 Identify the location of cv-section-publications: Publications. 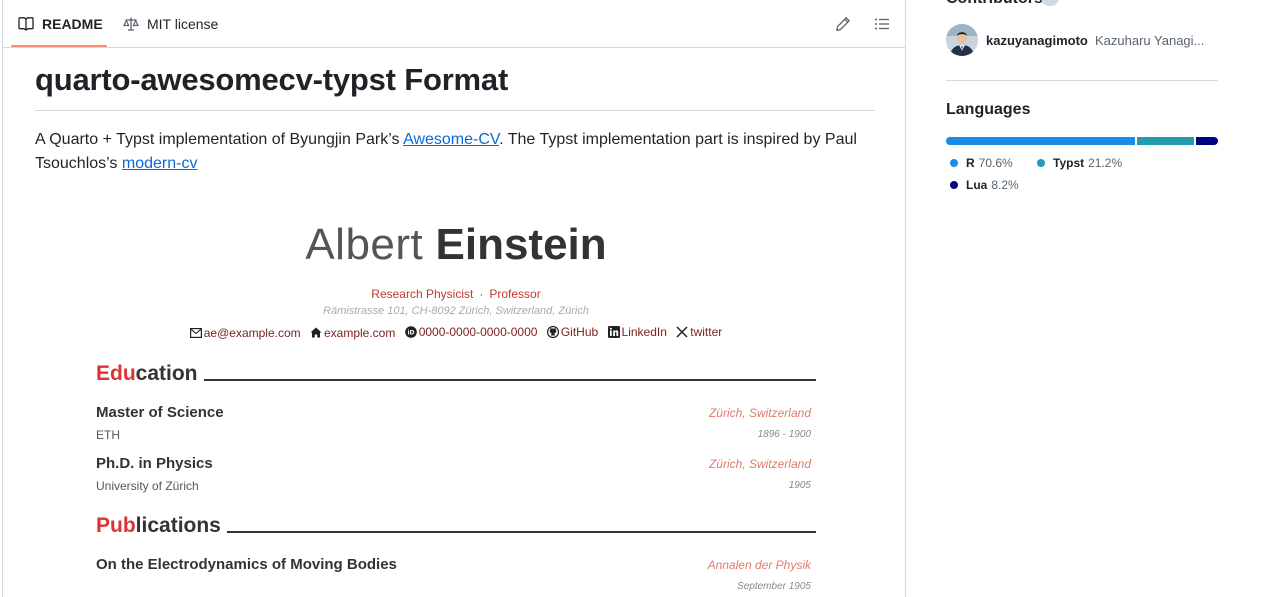
(456, 525).